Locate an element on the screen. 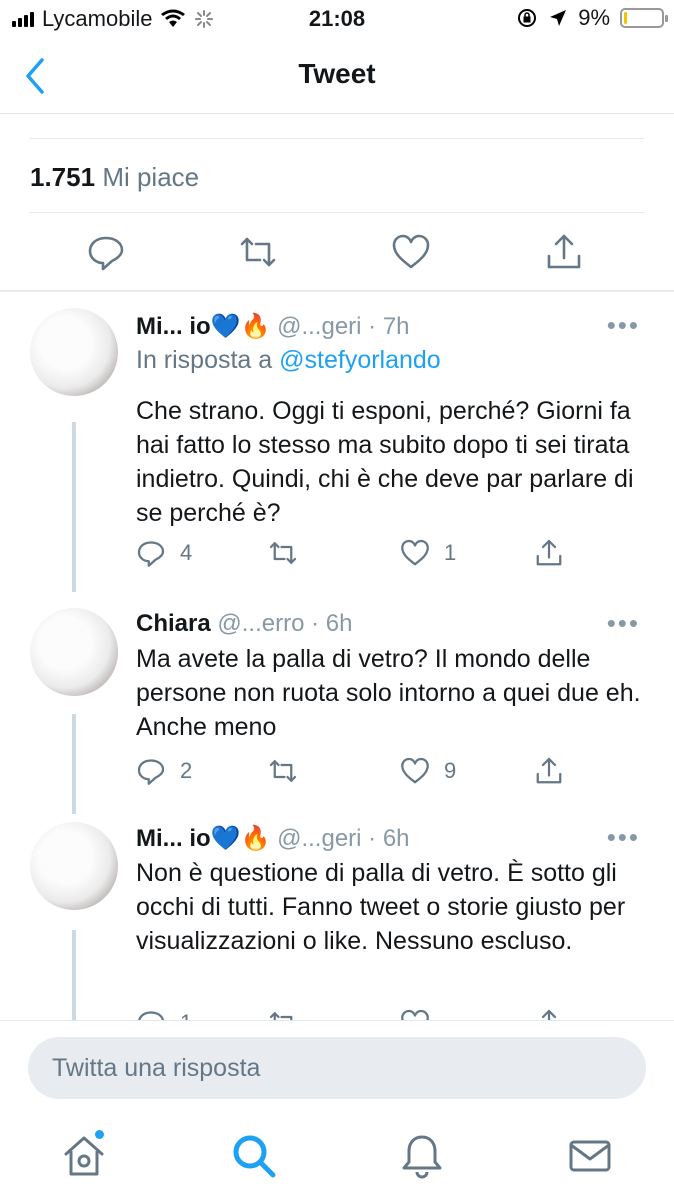 Image resolution: width=674 pixels, height=1200 pixels. reply-header: Mi... io💙🔥 @...geri · 6h is located at coordinates (390, 838).